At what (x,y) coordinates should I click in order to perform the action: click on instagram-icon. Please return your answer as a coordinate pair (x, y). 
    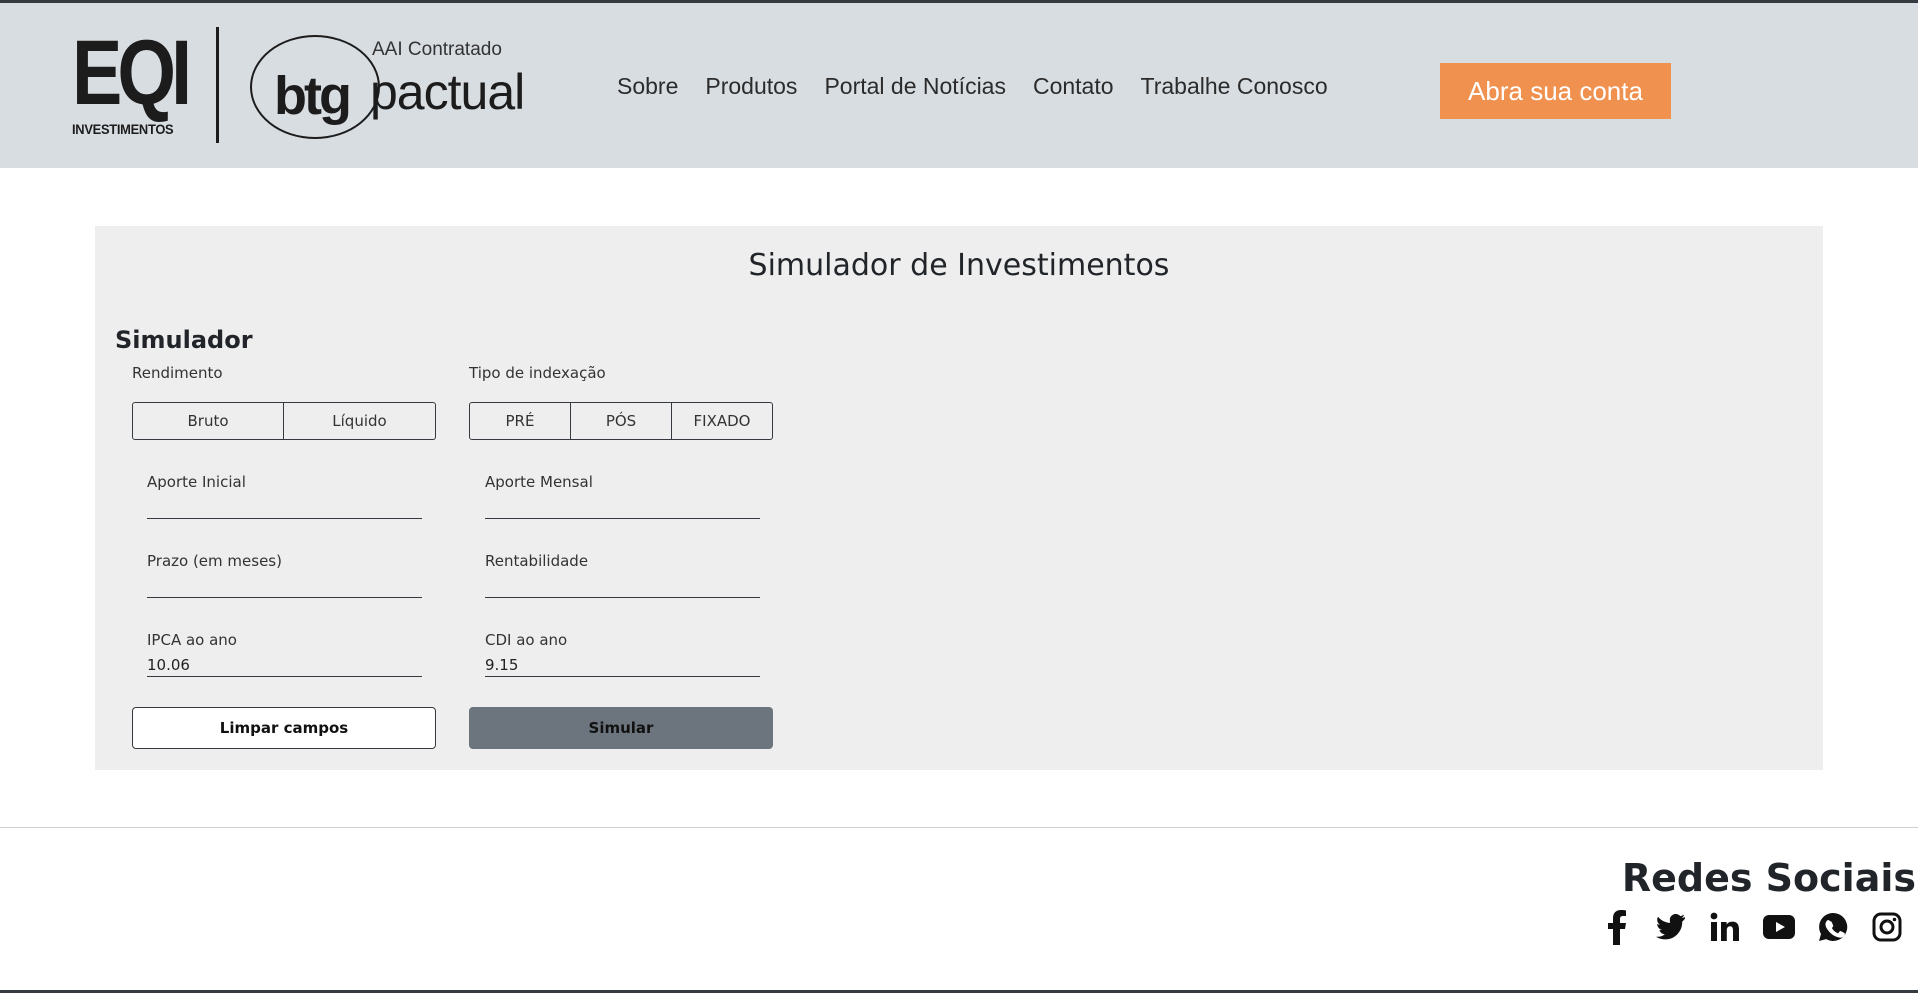
    Looking at the image, I should click on (1887, 927).